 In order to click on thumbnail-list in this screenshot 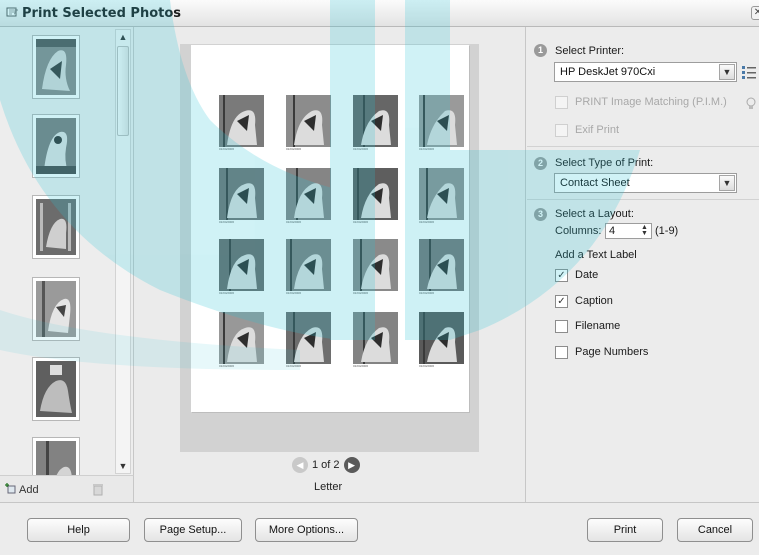, I will do `click(56, 251)`.